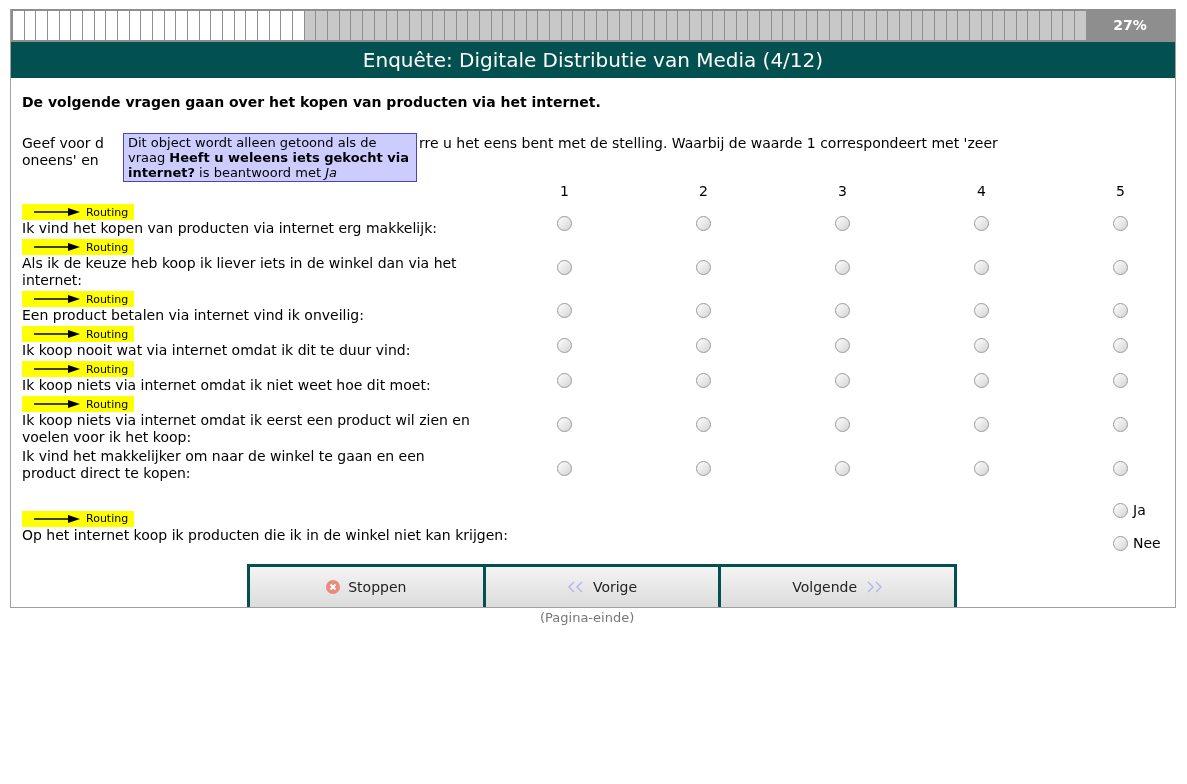 This screenshot has height=784, width=1187. What do you see at coordinates (217, 350) in the screenshot?
I see `question-text: Ik koop nooit wat via internet omdat ik dit te duur vind:` at bounding box center [217, 350].